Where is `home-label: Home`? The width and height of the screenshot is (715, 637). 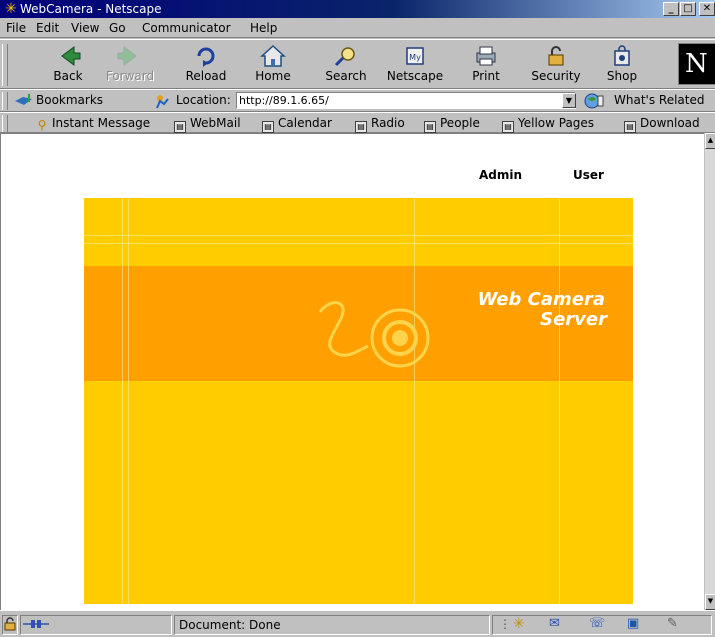 home-label: Home is located at coordinates (273, 76).